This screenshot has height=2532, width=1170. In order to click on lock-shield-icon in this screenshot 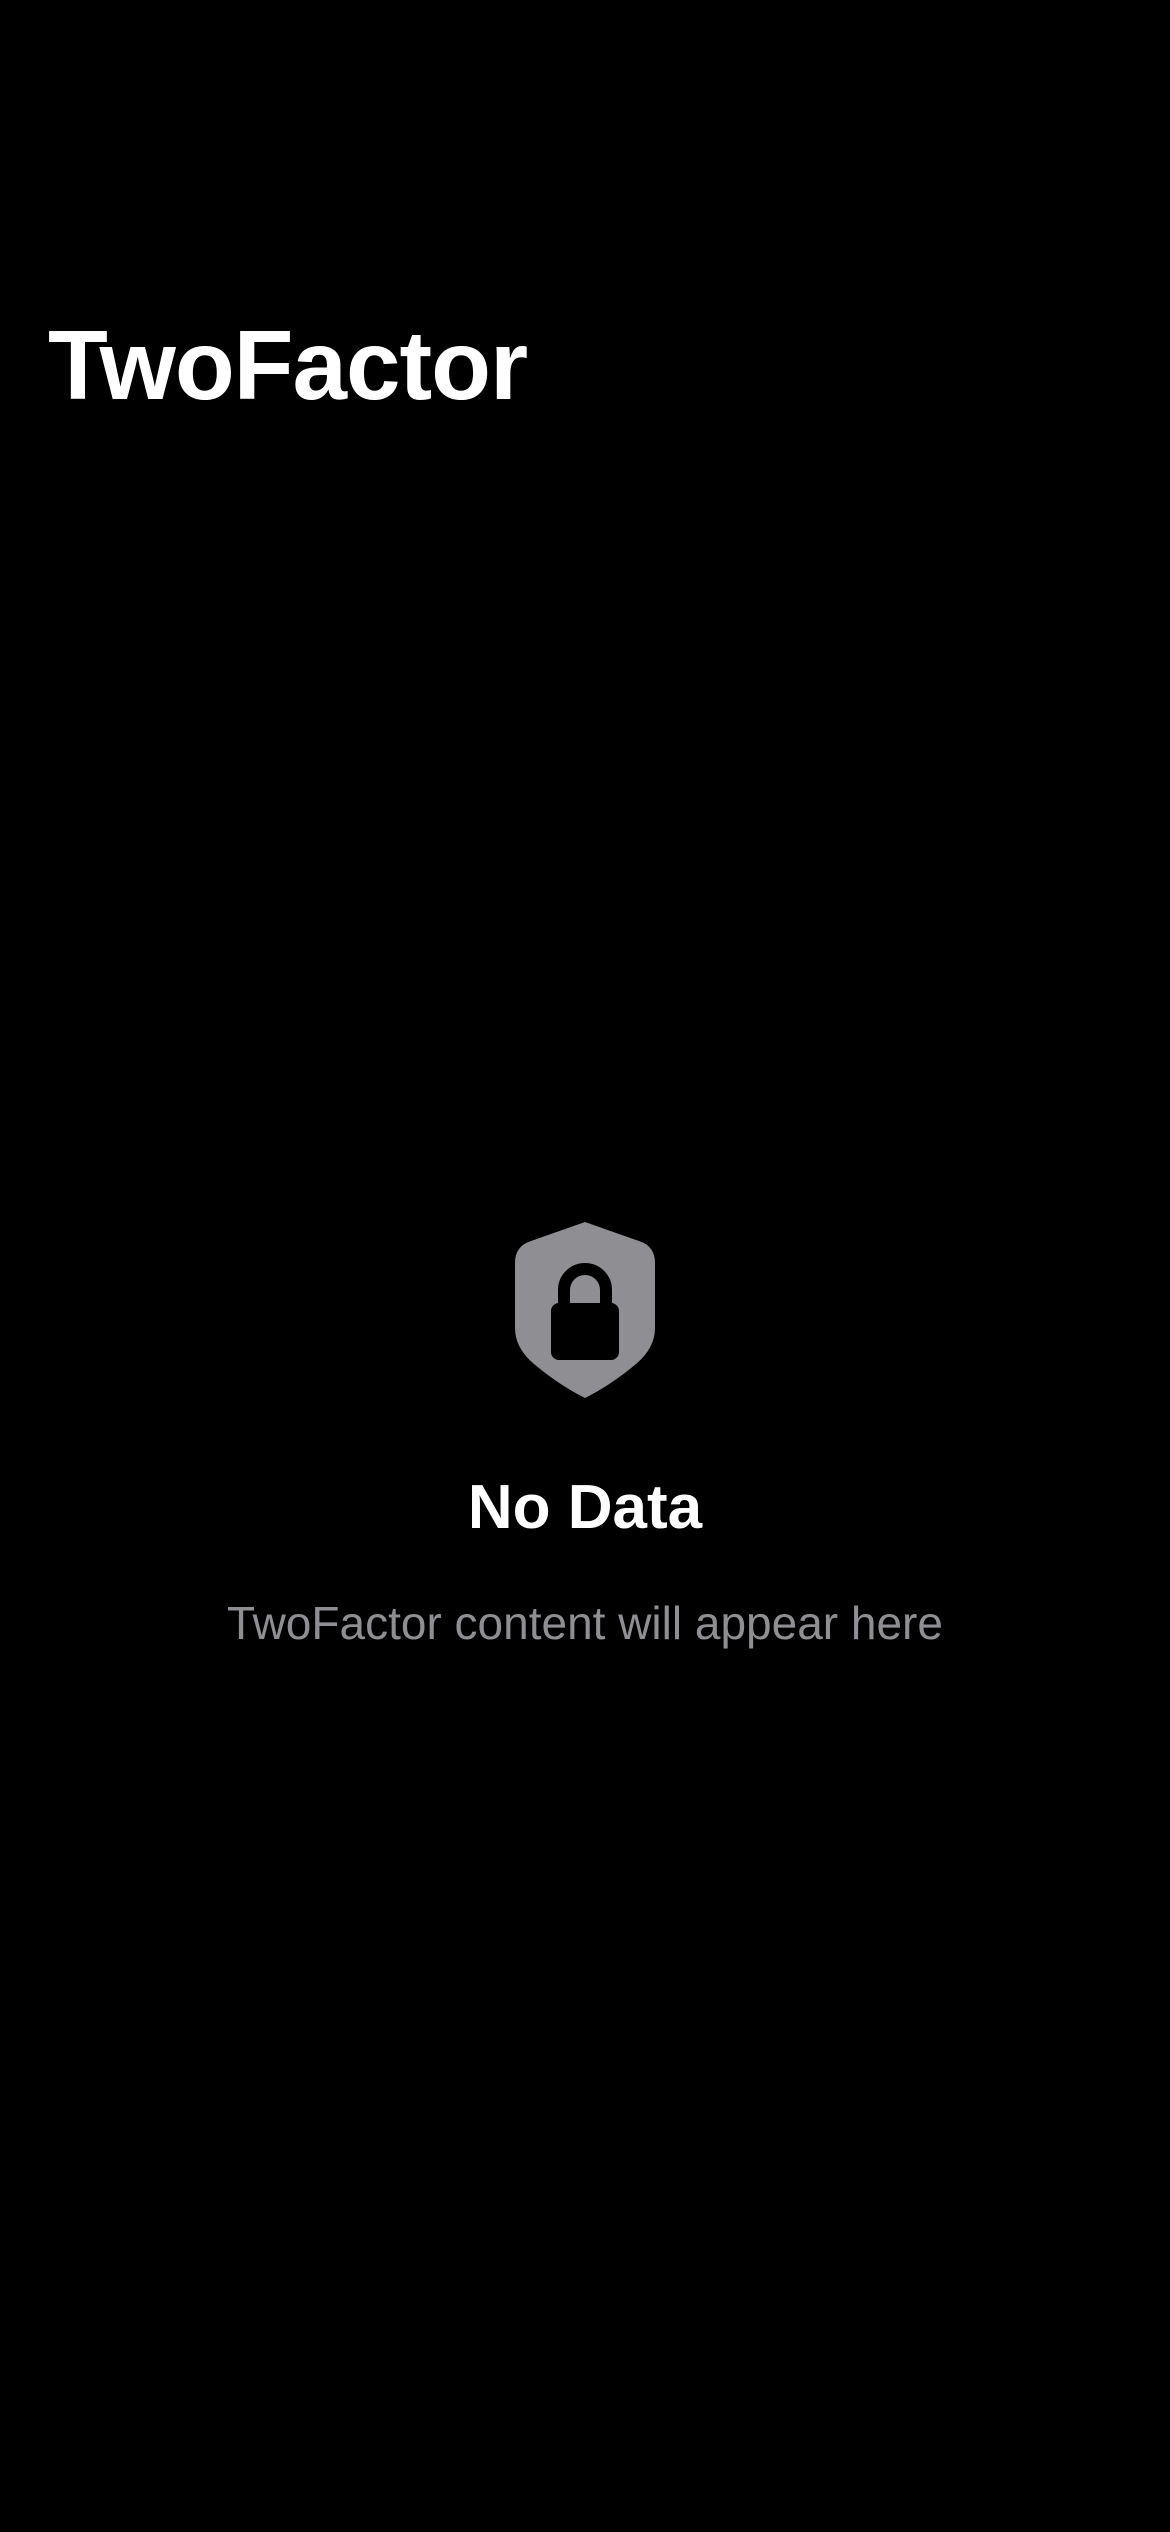, I will do `click(585, 1310)`.